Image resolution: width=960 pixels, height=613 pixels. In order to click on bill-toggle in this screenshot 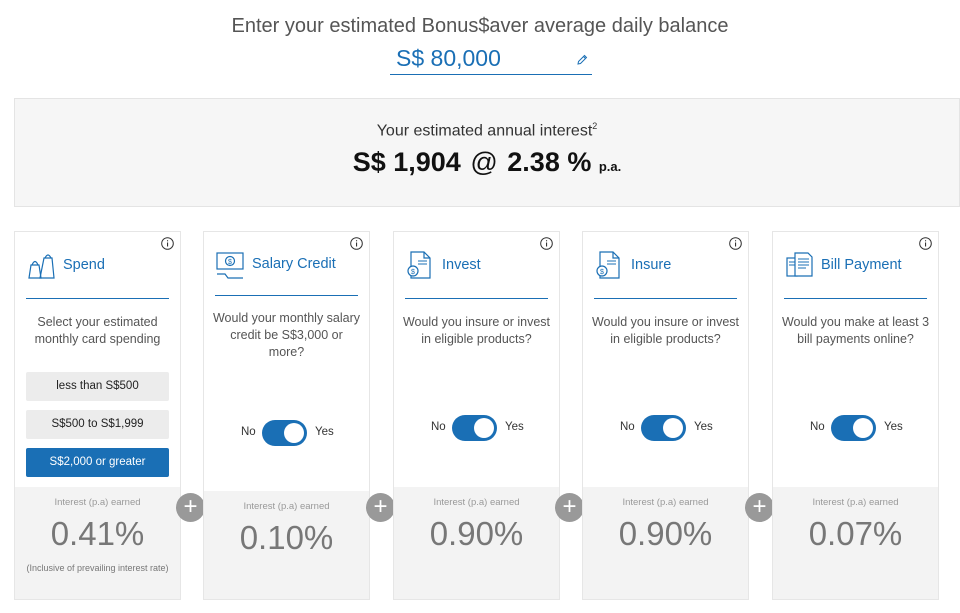, I will do `click(853, 428)`.